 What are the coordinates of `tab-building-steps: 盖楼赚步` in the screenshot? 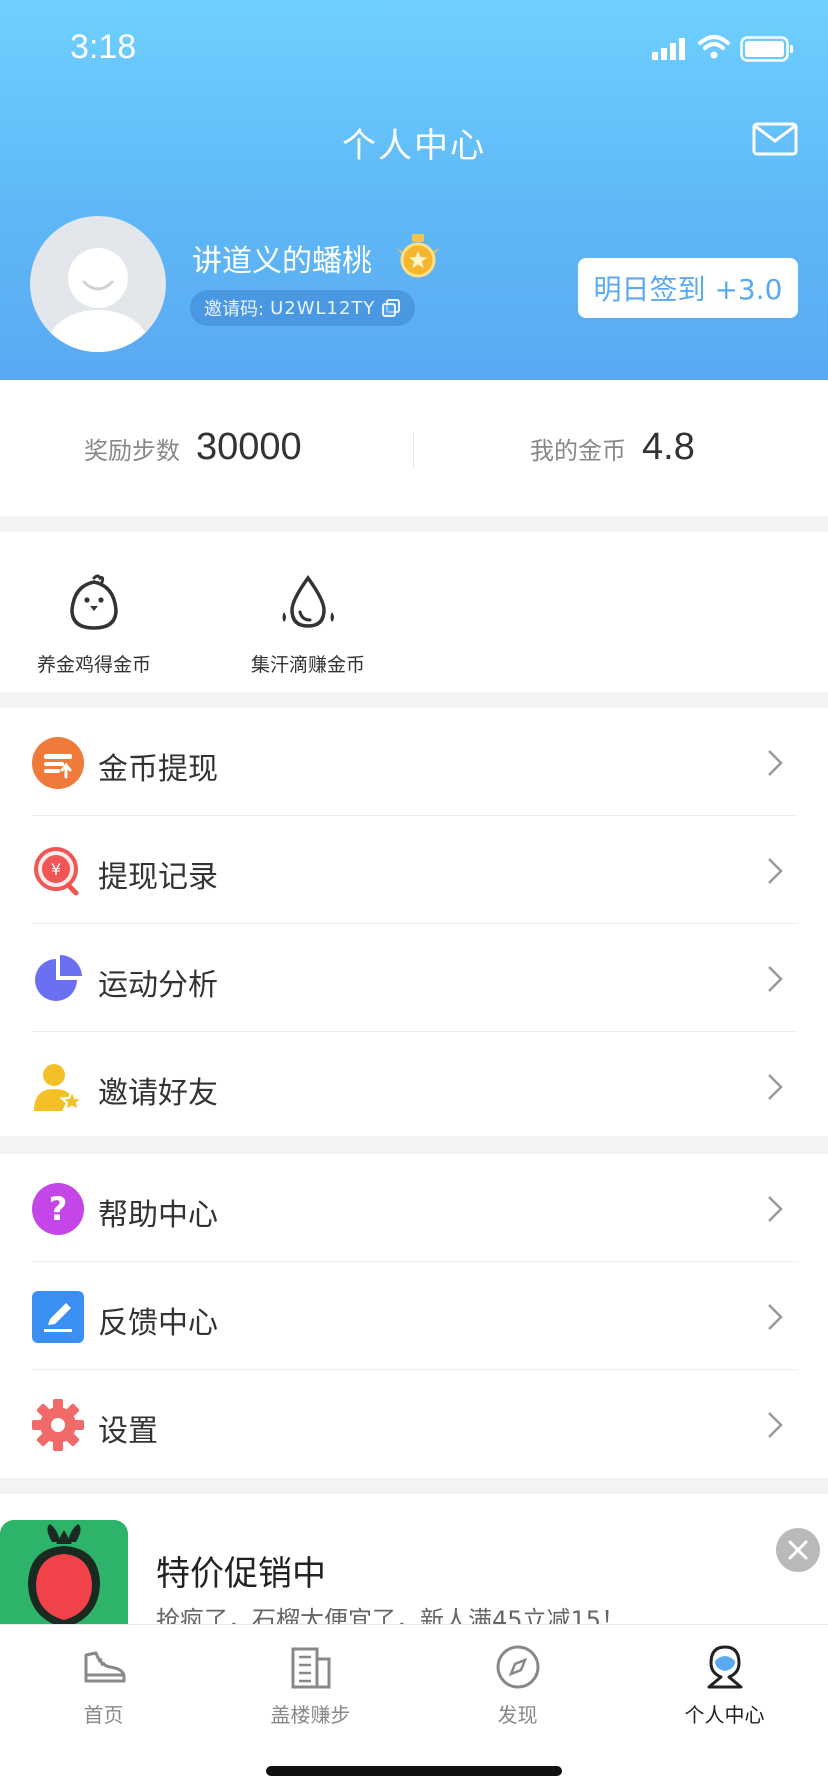 It's located at (310, 1680).